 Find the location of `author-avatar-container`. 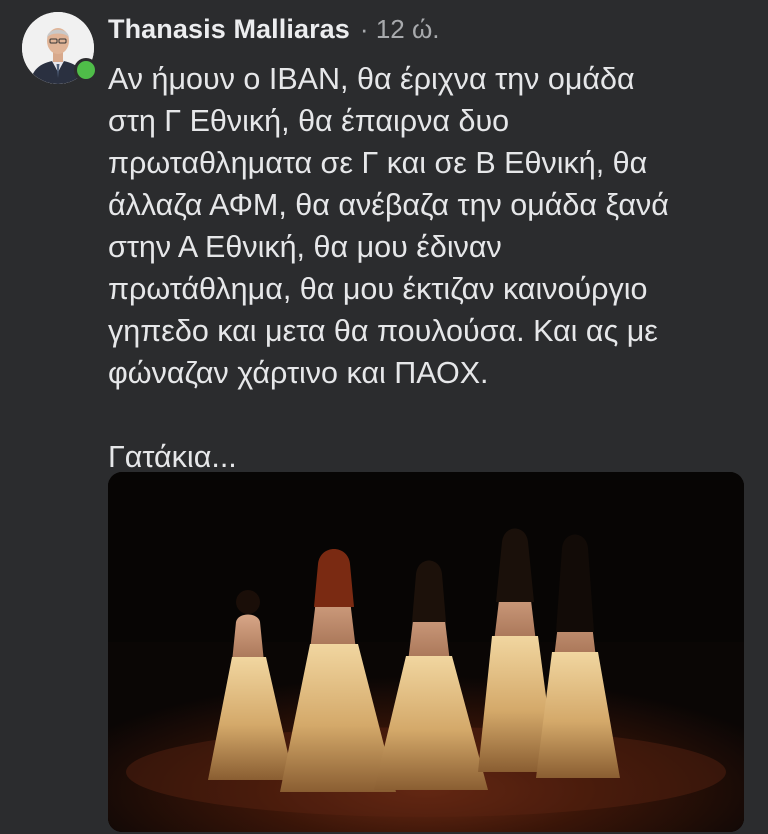

author-avatar-container is located at coordinates (60, 48).